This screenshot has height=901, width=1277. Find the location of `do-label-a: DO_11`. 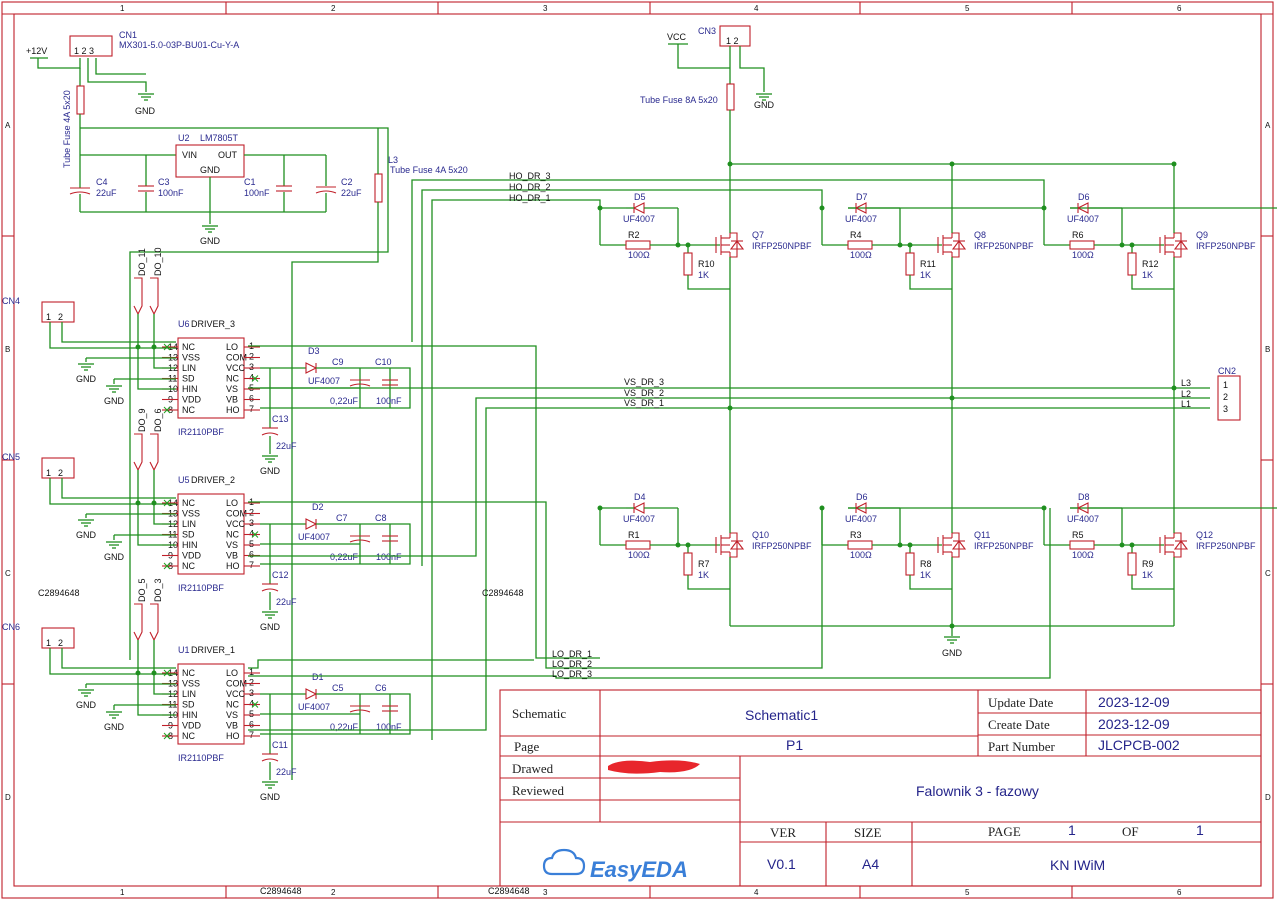

do-label-a: DO_11 is located at coordinates (142, 262).